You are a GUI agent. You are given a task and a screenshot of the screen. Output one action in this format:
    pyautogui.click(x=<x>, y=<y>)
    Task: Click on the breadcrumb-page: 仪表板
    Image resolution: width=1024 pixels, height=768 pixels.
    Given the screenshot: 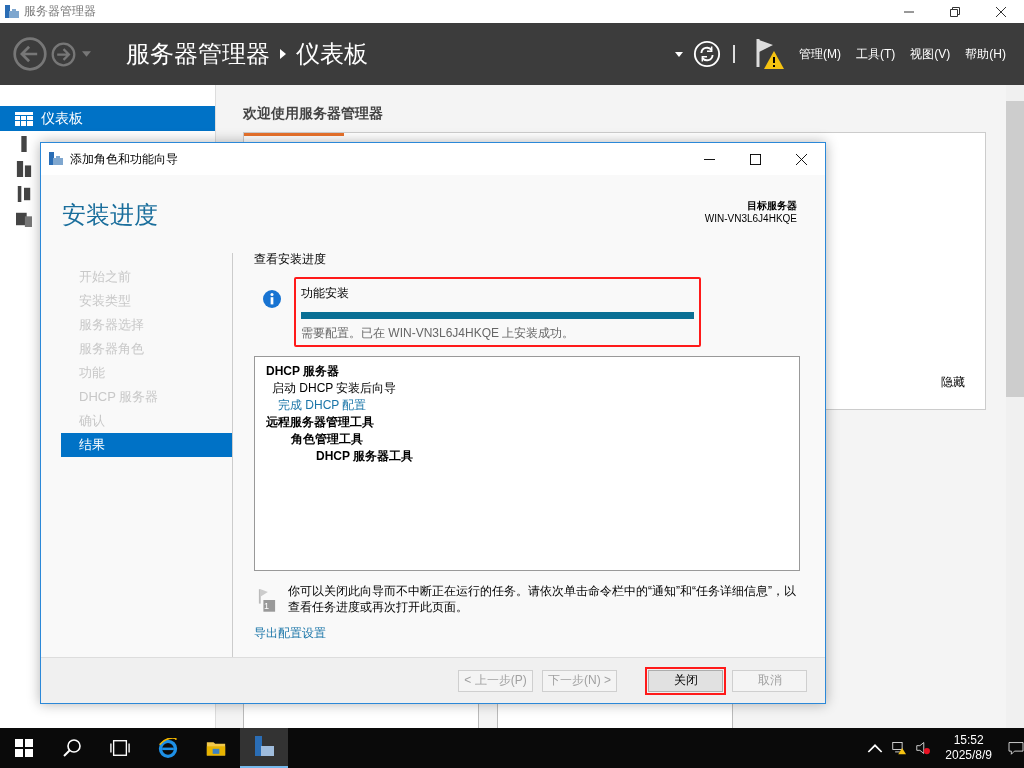 What is the action you would take?
    pyautogui.click(x=332, y=54)
    